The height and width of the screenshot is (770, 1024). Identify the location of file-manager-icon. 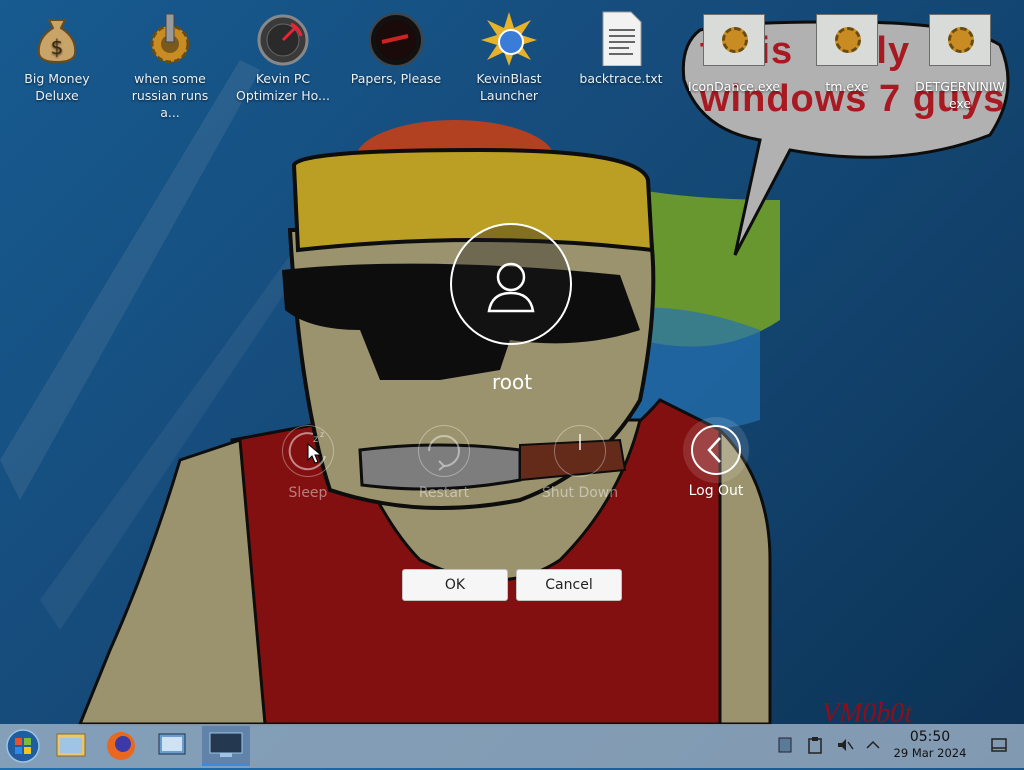
(71, 745).